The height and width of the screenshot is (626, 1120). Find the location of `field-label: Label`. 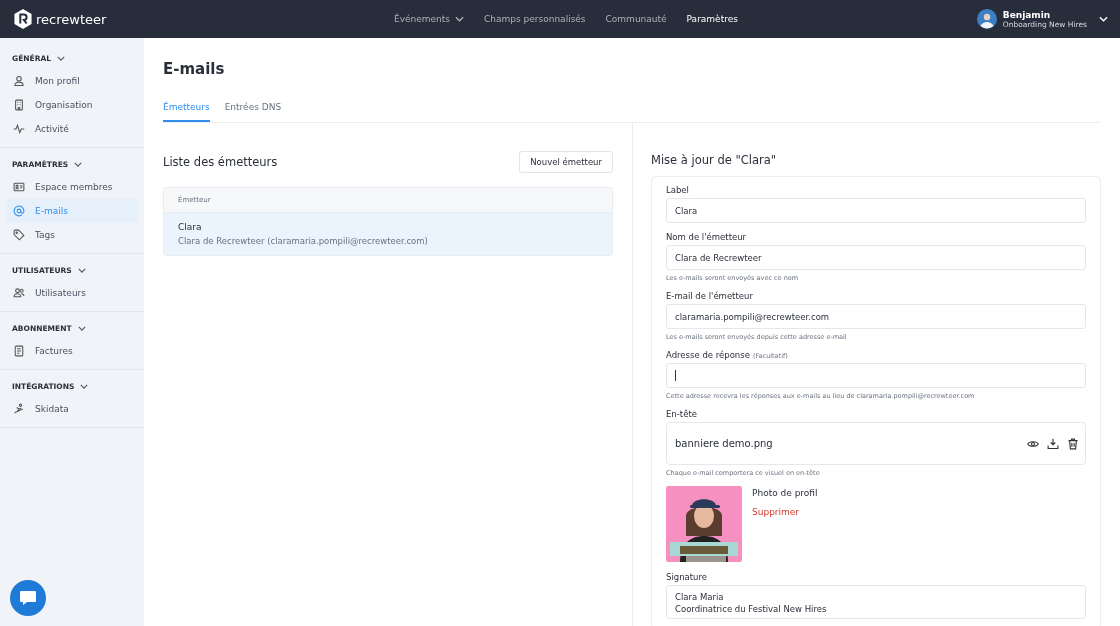

field-label: Label is located at coordinates (677, 190).